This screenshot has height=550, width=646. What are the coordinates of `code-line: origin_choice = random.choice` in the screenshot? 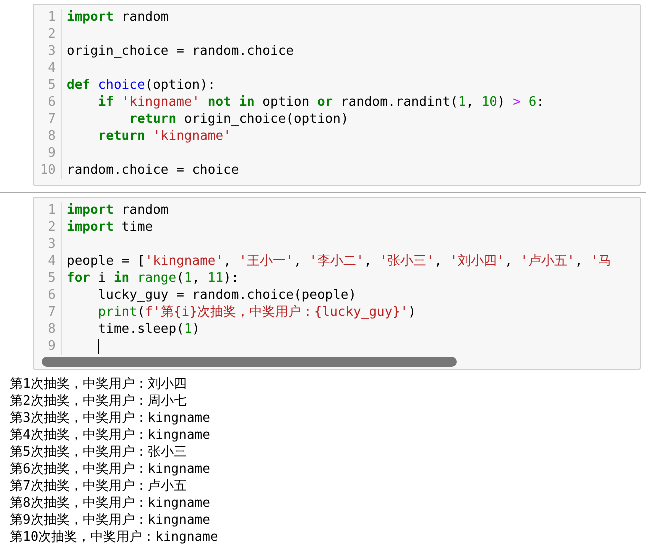 It's located at (180, 51).